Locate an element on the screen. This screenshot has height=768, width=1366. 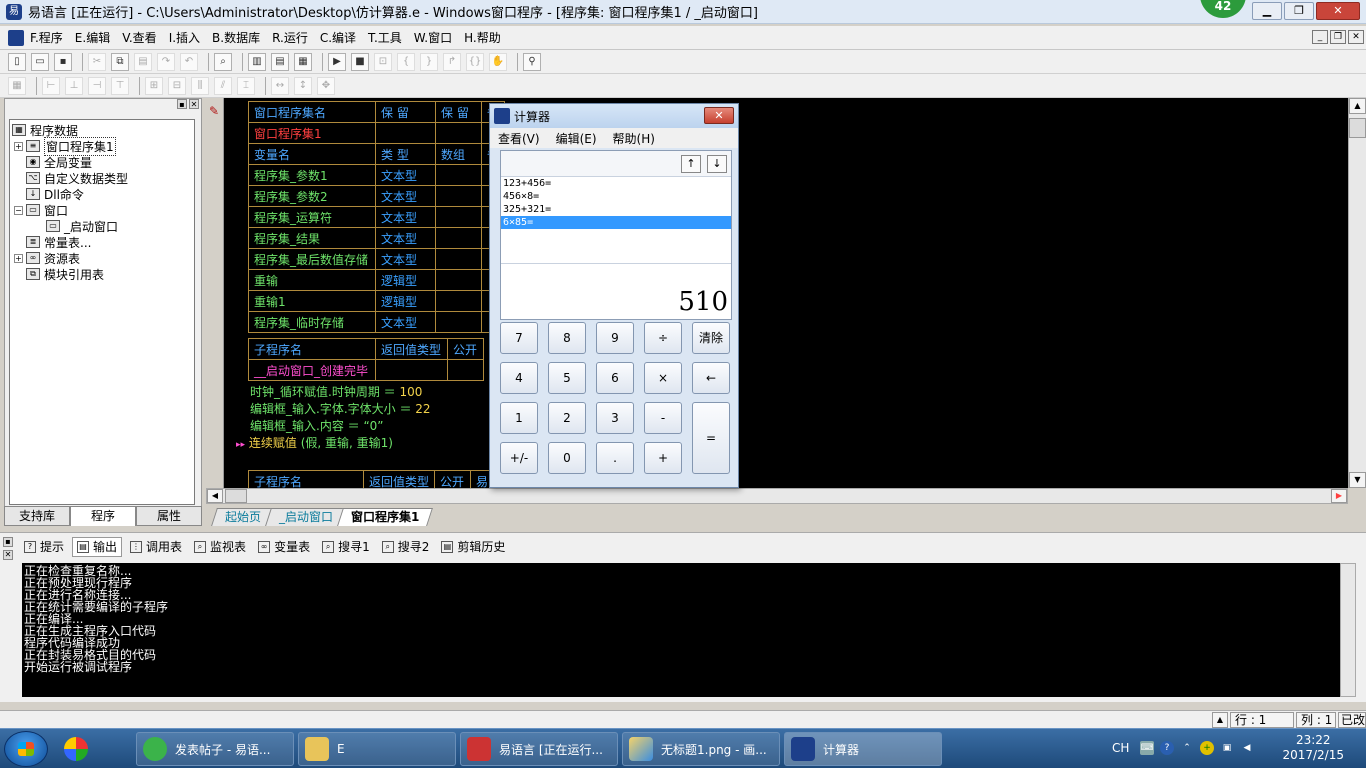
code-line: 编辑框_输入.内容 ＝ “0” is located at coordinates (317, 425).